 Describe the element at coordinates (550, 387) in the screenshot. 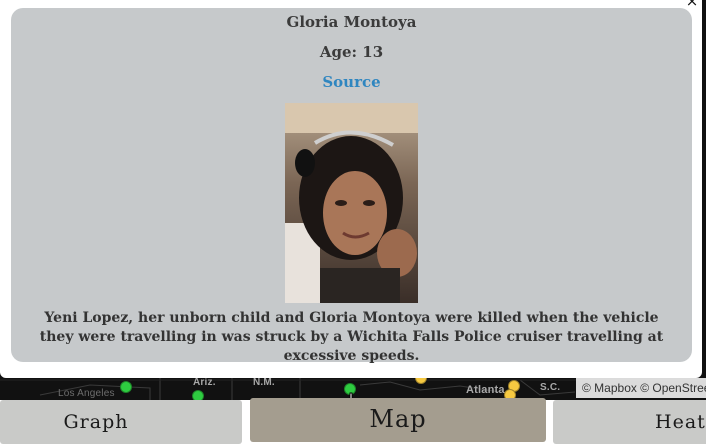

I see `map-label-sc: S.C.` at that location.